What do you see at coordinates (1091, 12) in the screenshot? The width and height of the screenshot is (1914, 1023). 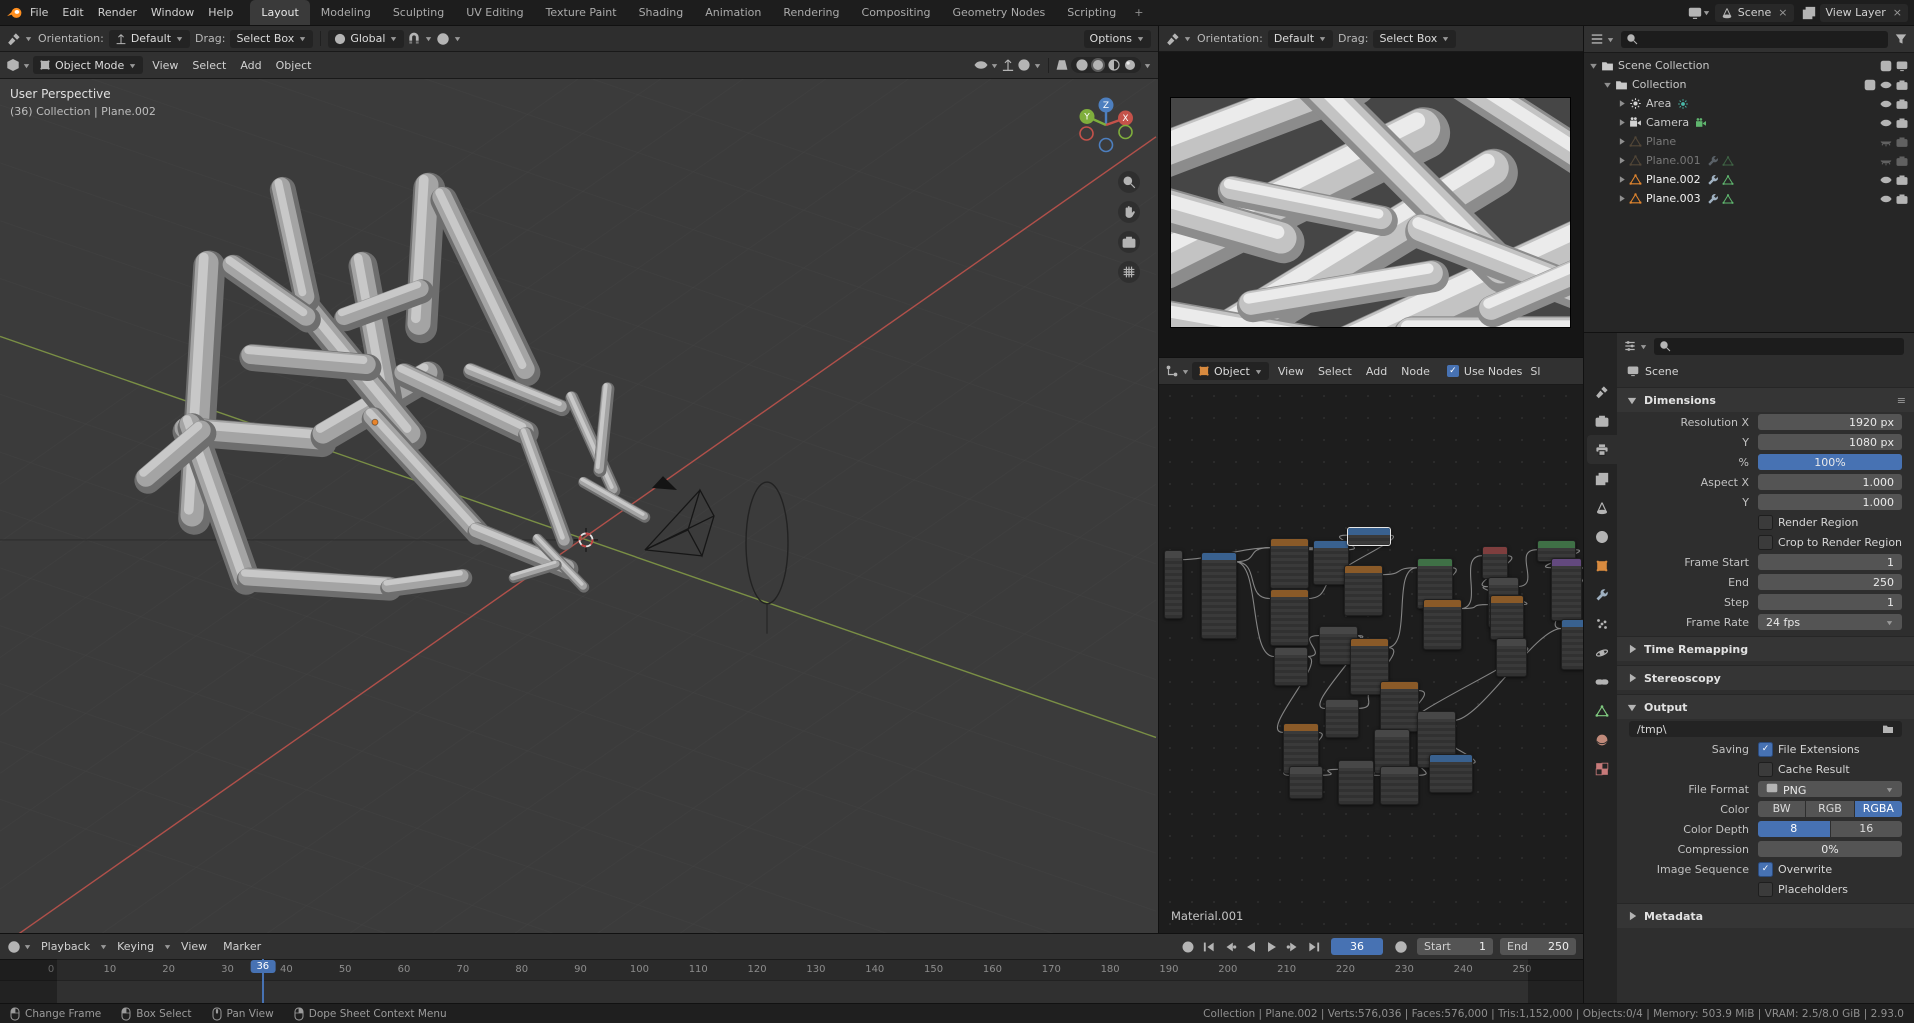 I see `tab-scripting: Scripting` at bounding box center [1091, 12].